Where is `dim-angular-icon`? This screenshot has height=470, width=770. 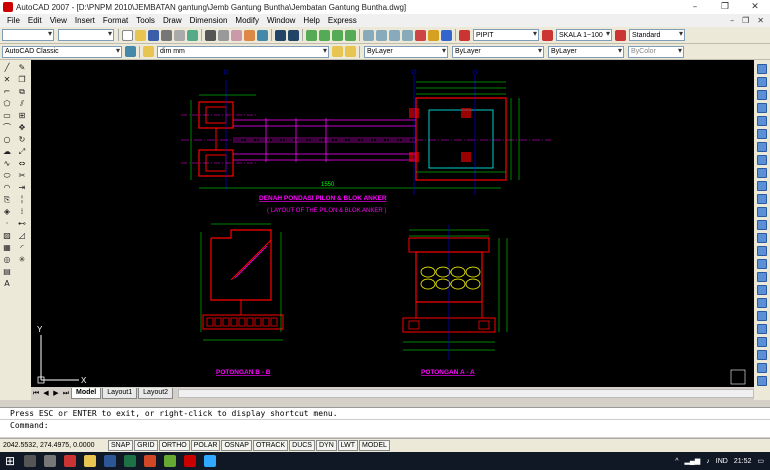
dim-angular-icon is located at coordinates (762, 160).